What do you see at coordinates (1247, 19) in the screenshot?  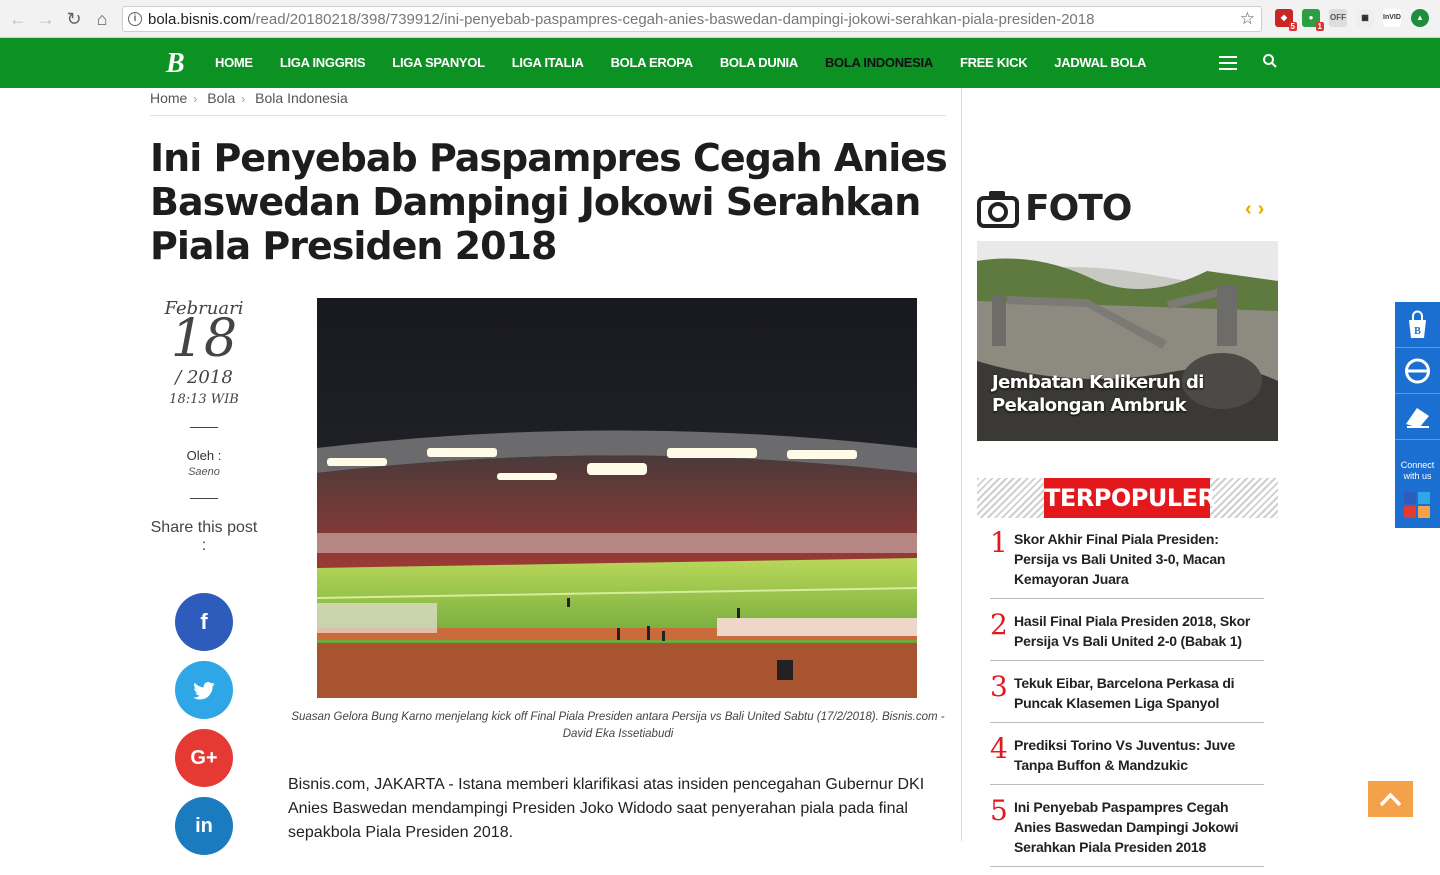 I see `bookmark-star-icon: ☆` at bounding box center [1247, 19].